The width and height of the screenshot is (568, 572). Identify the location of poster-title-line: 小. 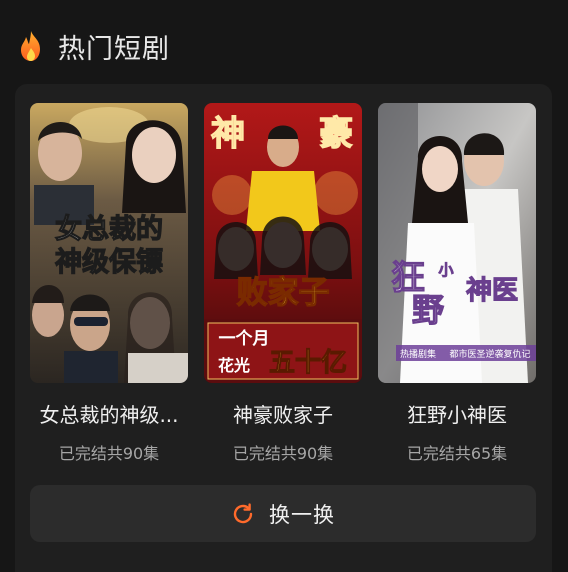
(445, 270).